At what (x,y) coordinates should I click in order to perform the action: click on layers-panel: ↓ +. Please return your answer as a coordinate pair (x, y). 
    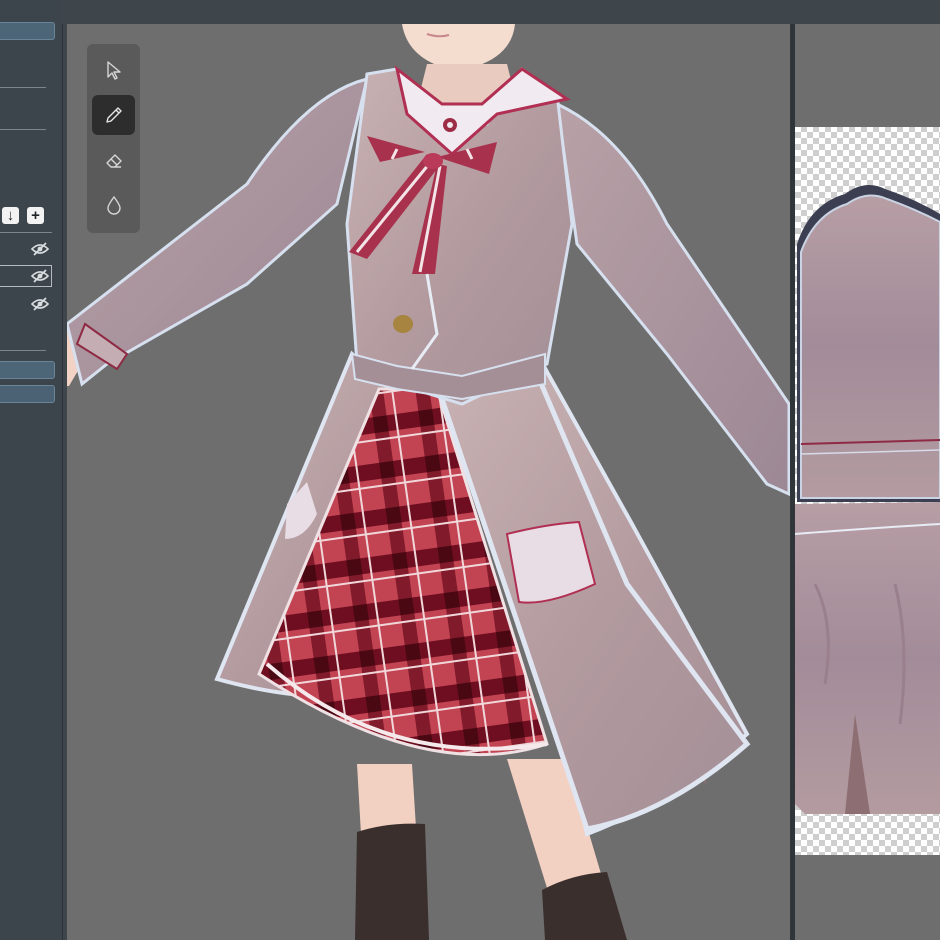
    Looking at the image, I should click on (31, 470).